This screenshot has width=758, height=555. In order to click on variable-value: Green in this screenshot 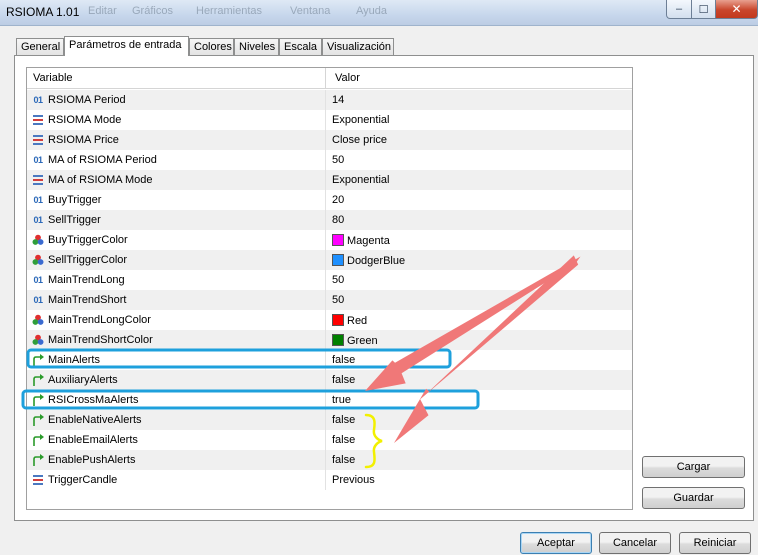, I will do `click(355, 340)`.